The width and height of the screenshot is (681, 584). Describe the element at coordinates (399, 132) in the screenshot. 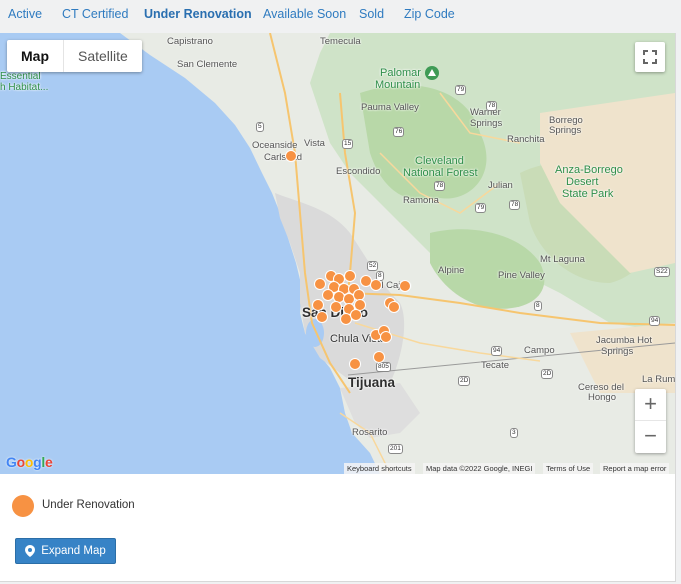

I see `highway-shield: 76` at that location.